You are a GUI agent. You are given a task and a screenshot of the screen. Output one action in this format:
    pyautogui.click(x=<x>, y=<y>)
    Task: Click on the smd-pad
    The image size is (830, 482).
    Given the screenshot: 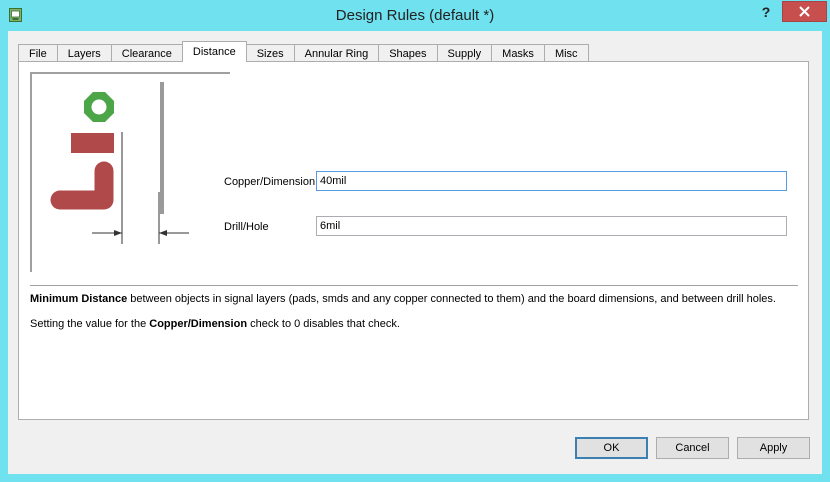 What is the action you would take?
    pyautogui.click(x=92, y=143)
    